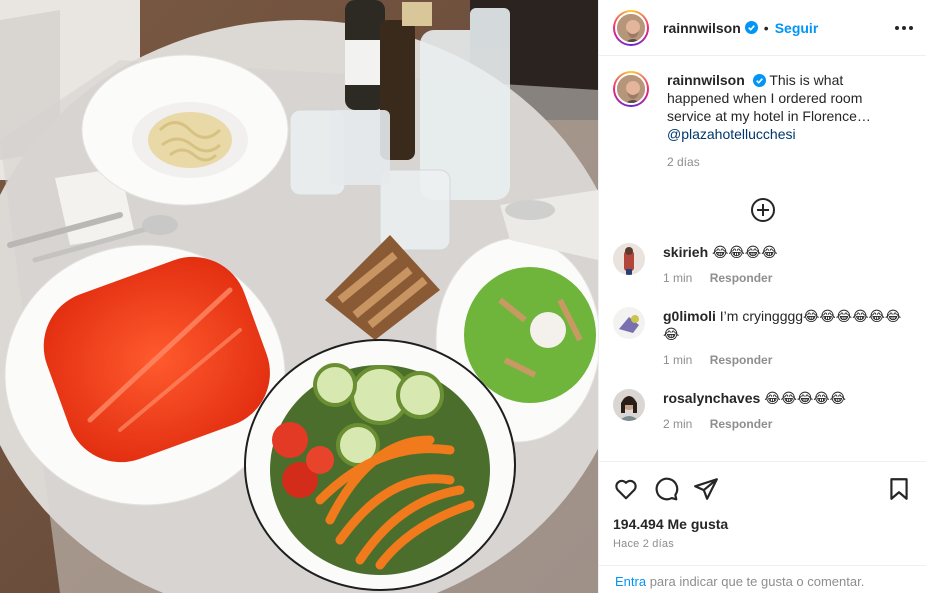  Describe the element at coordinates (762, 524) in the screenshot. I see `likes-count: 194.494 Me gusta` at that location.